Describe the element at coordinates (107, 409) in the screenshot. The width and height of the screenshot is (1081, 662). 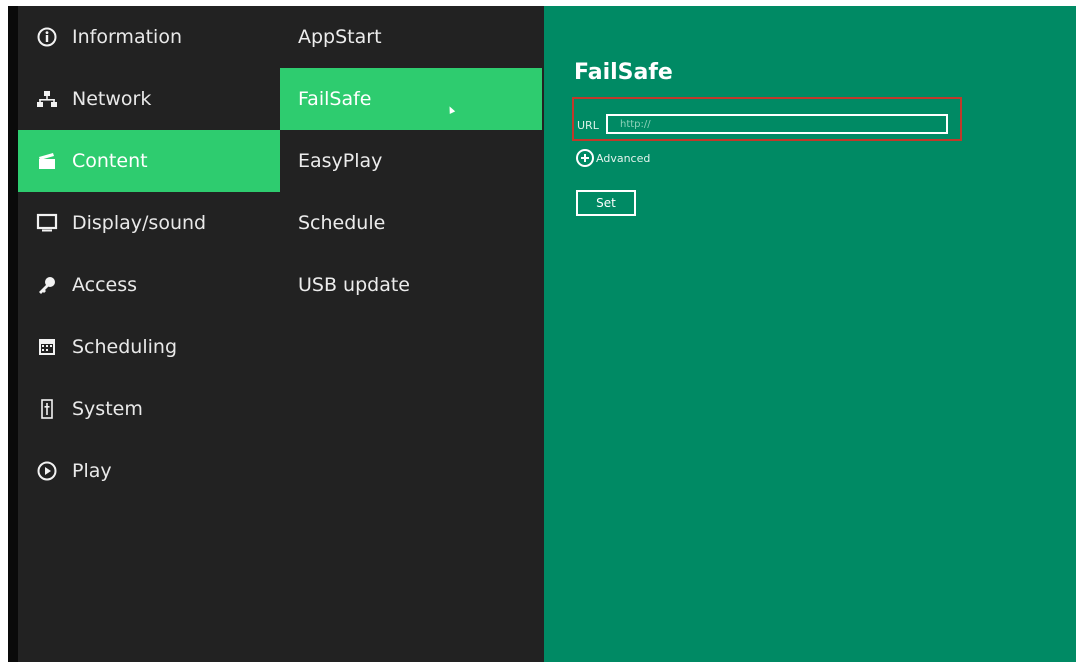
I see `menu-item-label: System` at that location.